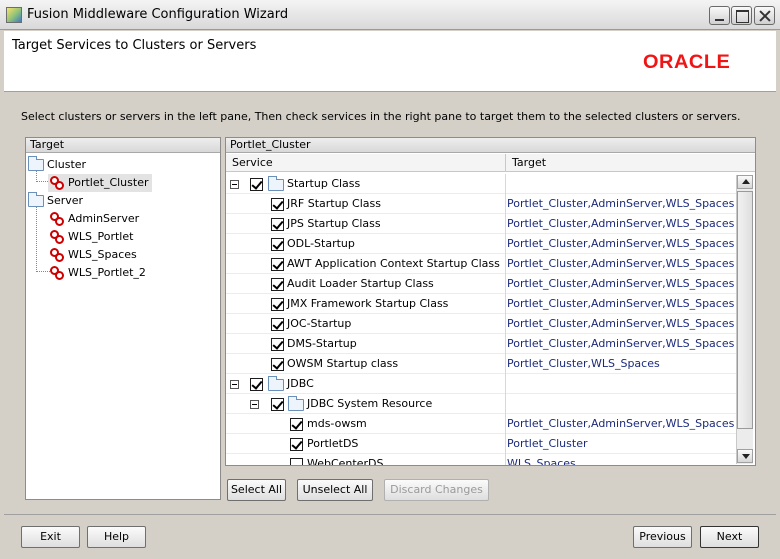 The image size is (780, 559). Describe the element at coordinates (123, 201) in the screenshot. I see `tree-node-server: Server` at that location.